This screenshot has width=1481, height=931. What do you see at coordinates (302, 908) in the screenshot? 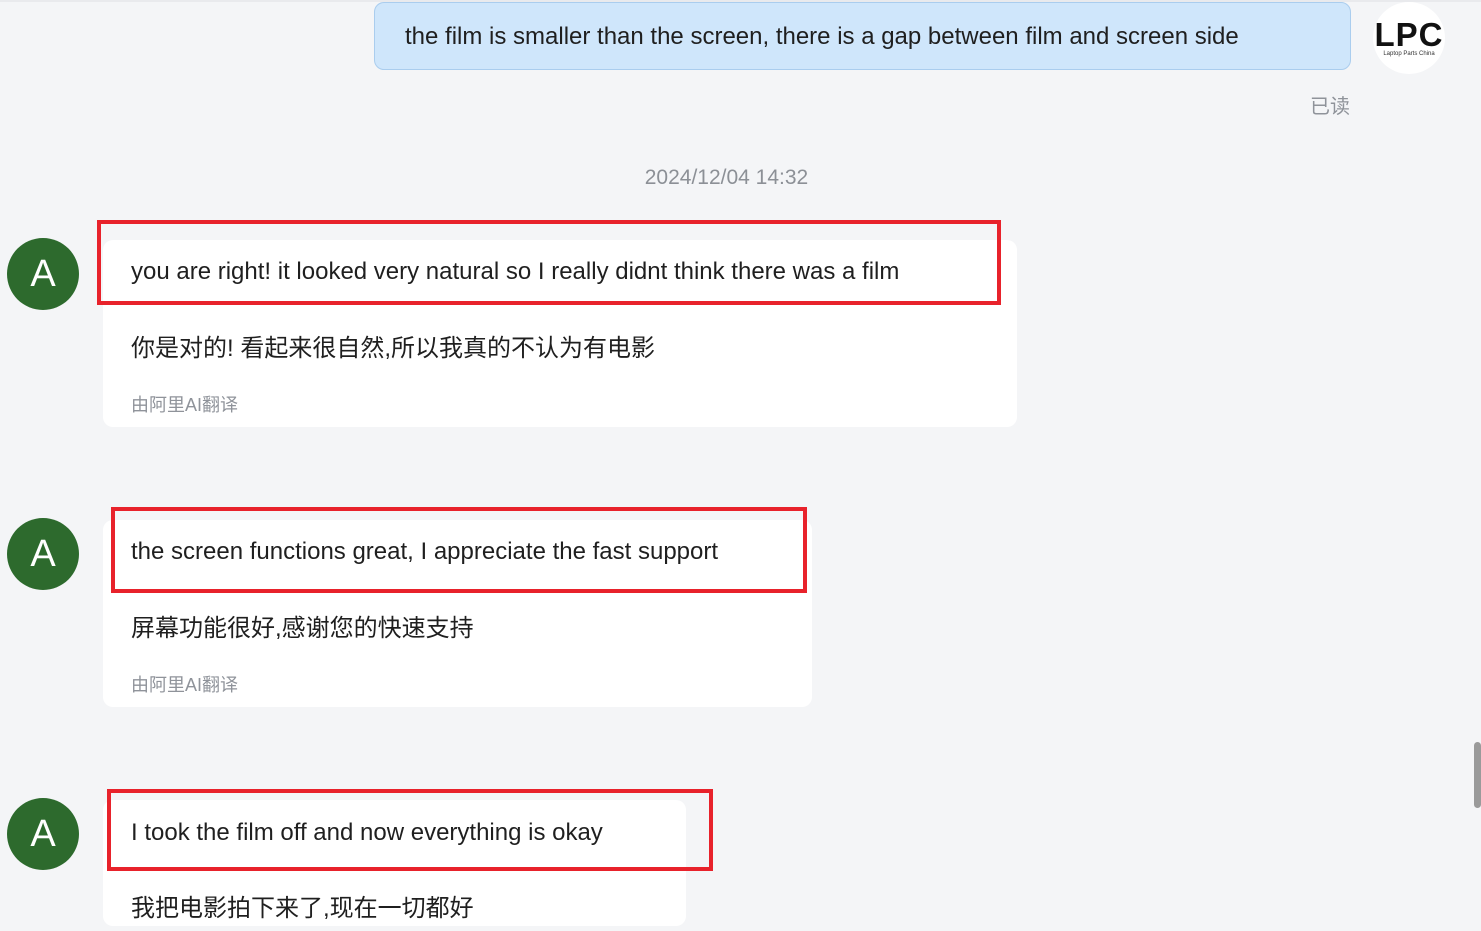
I see `incoming-message-translation: 我把电影拍下来了,现在一切都好` at bounding box center [302, 908].